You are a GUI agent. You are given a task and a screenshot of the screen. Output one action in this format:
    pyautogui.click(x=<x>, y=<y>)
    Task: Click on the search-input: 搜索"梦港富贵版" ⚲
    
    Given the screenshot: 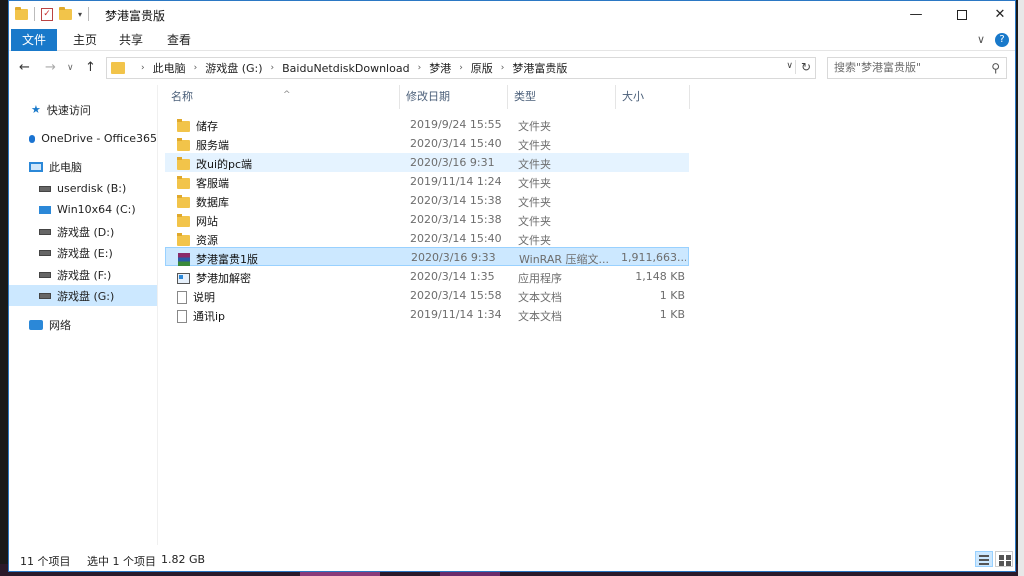 What is the action you would take?
    pyautogui.click(x=917, y=68)
    